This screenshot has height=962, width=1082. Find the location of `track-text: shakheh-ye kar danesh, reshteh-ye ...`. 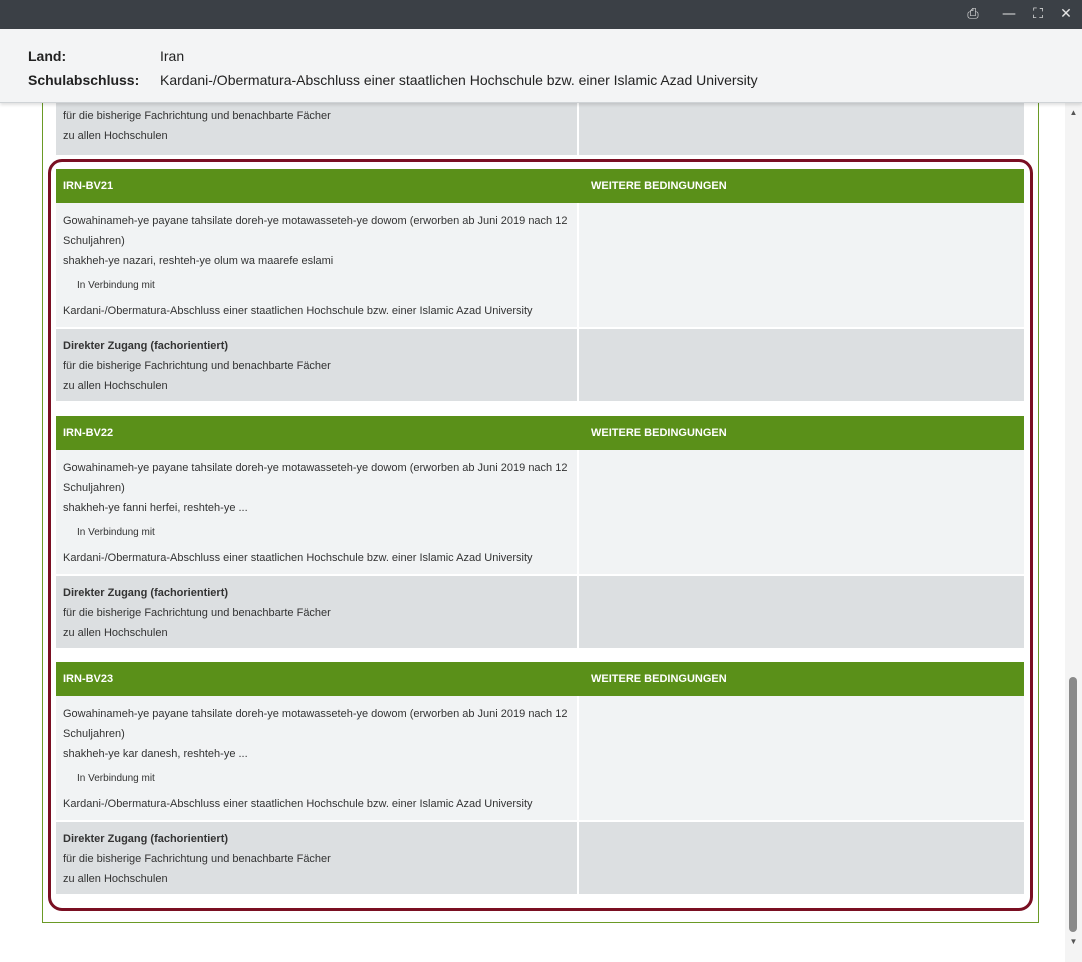

track-text: shakheh-ye kar danesh, reshteh-ye ... is located at coordinates (155, 754).